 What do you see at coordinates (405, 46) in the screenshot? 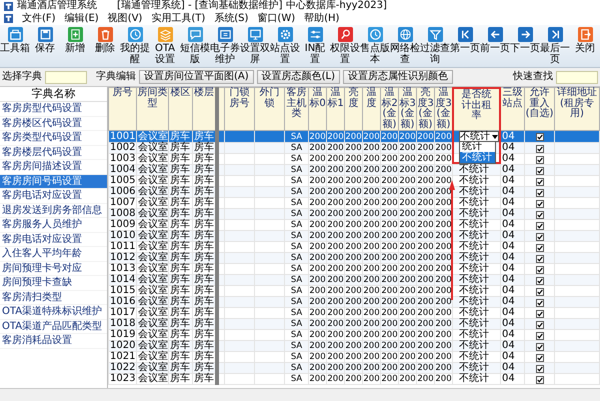
I see `toolbar-button: 网络检查` at bounding box center [405, 46].